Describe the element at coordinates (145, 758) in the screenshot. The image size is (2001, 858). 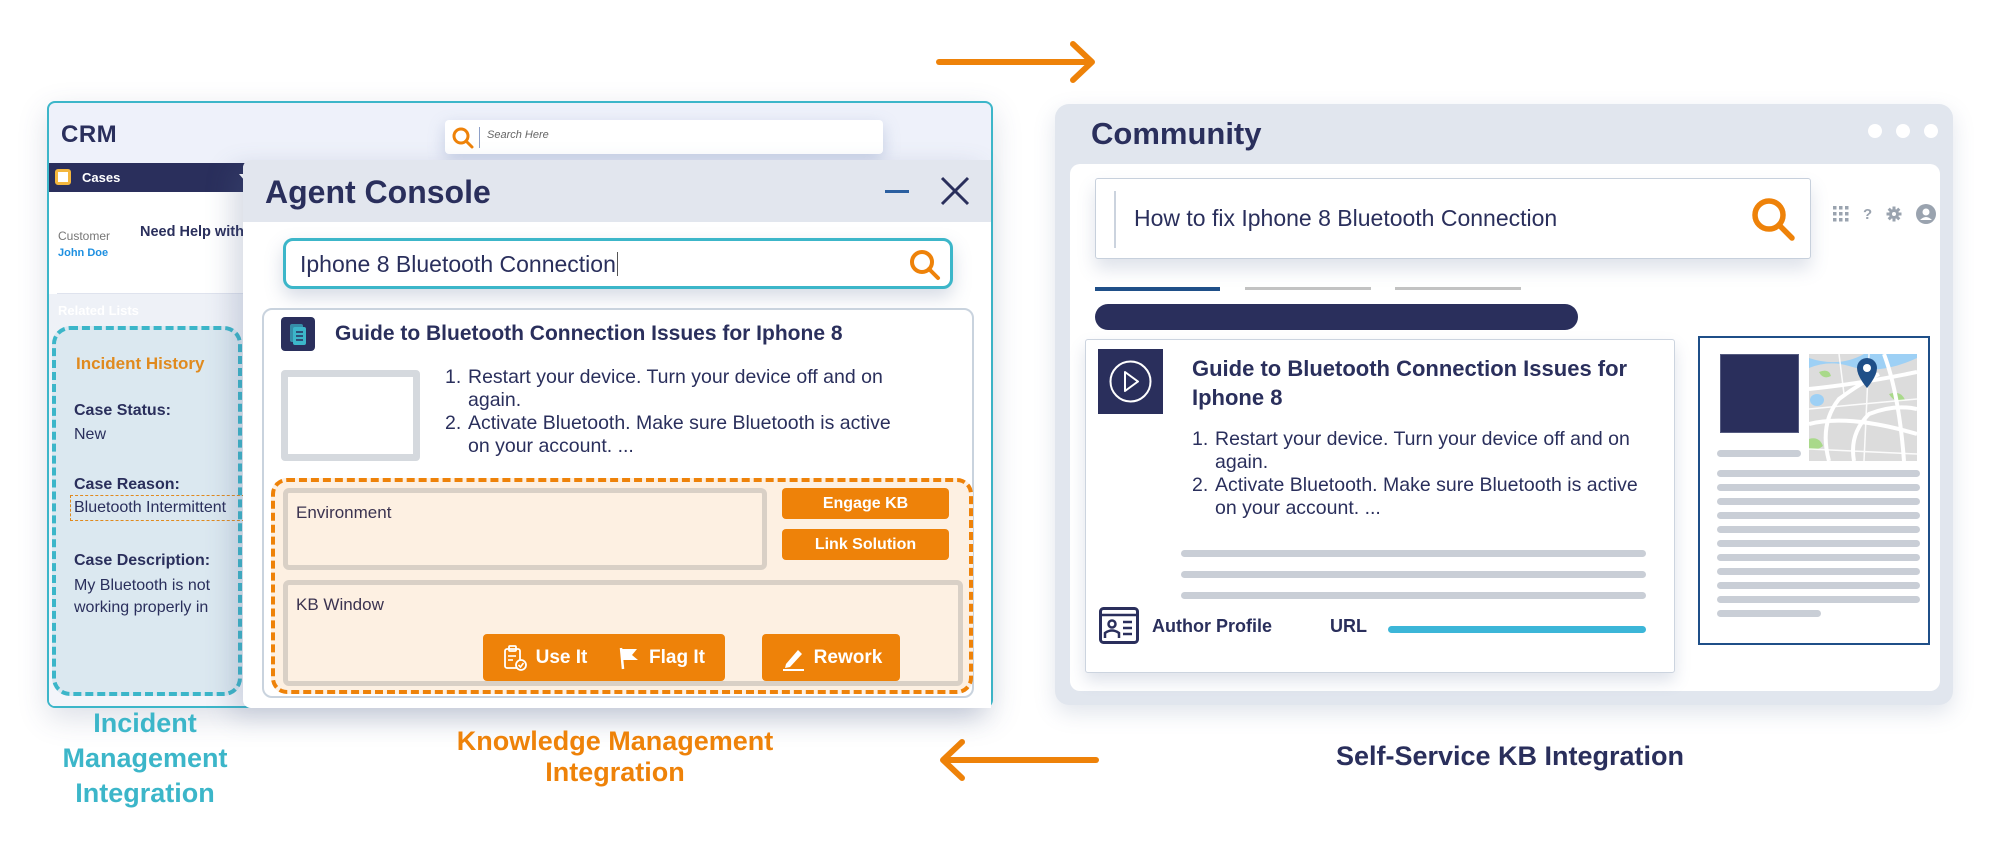
I see `caption-line: Management` at that location.